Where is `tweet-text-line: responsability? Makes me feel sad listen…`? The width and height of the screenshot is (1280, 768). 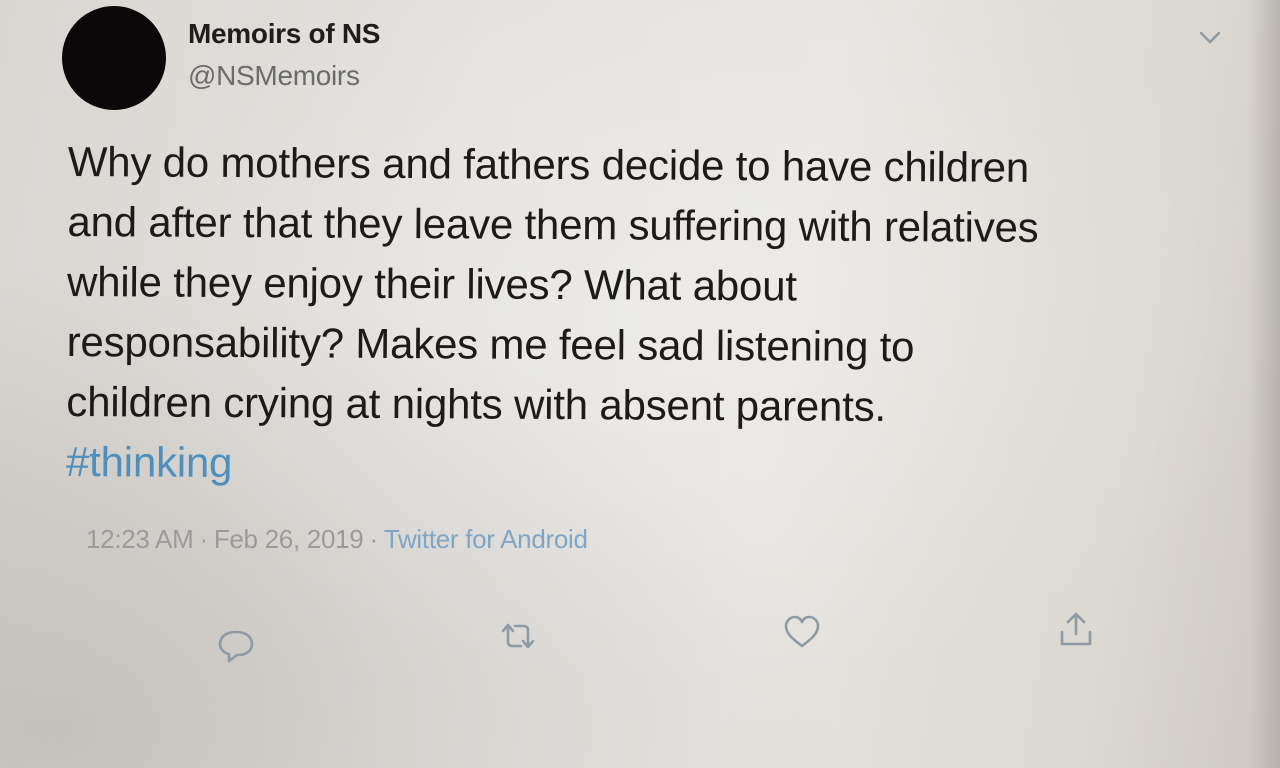
tweet-text-line: responsability? Makes me feel sad listen… is located at coordinates (490, 344).